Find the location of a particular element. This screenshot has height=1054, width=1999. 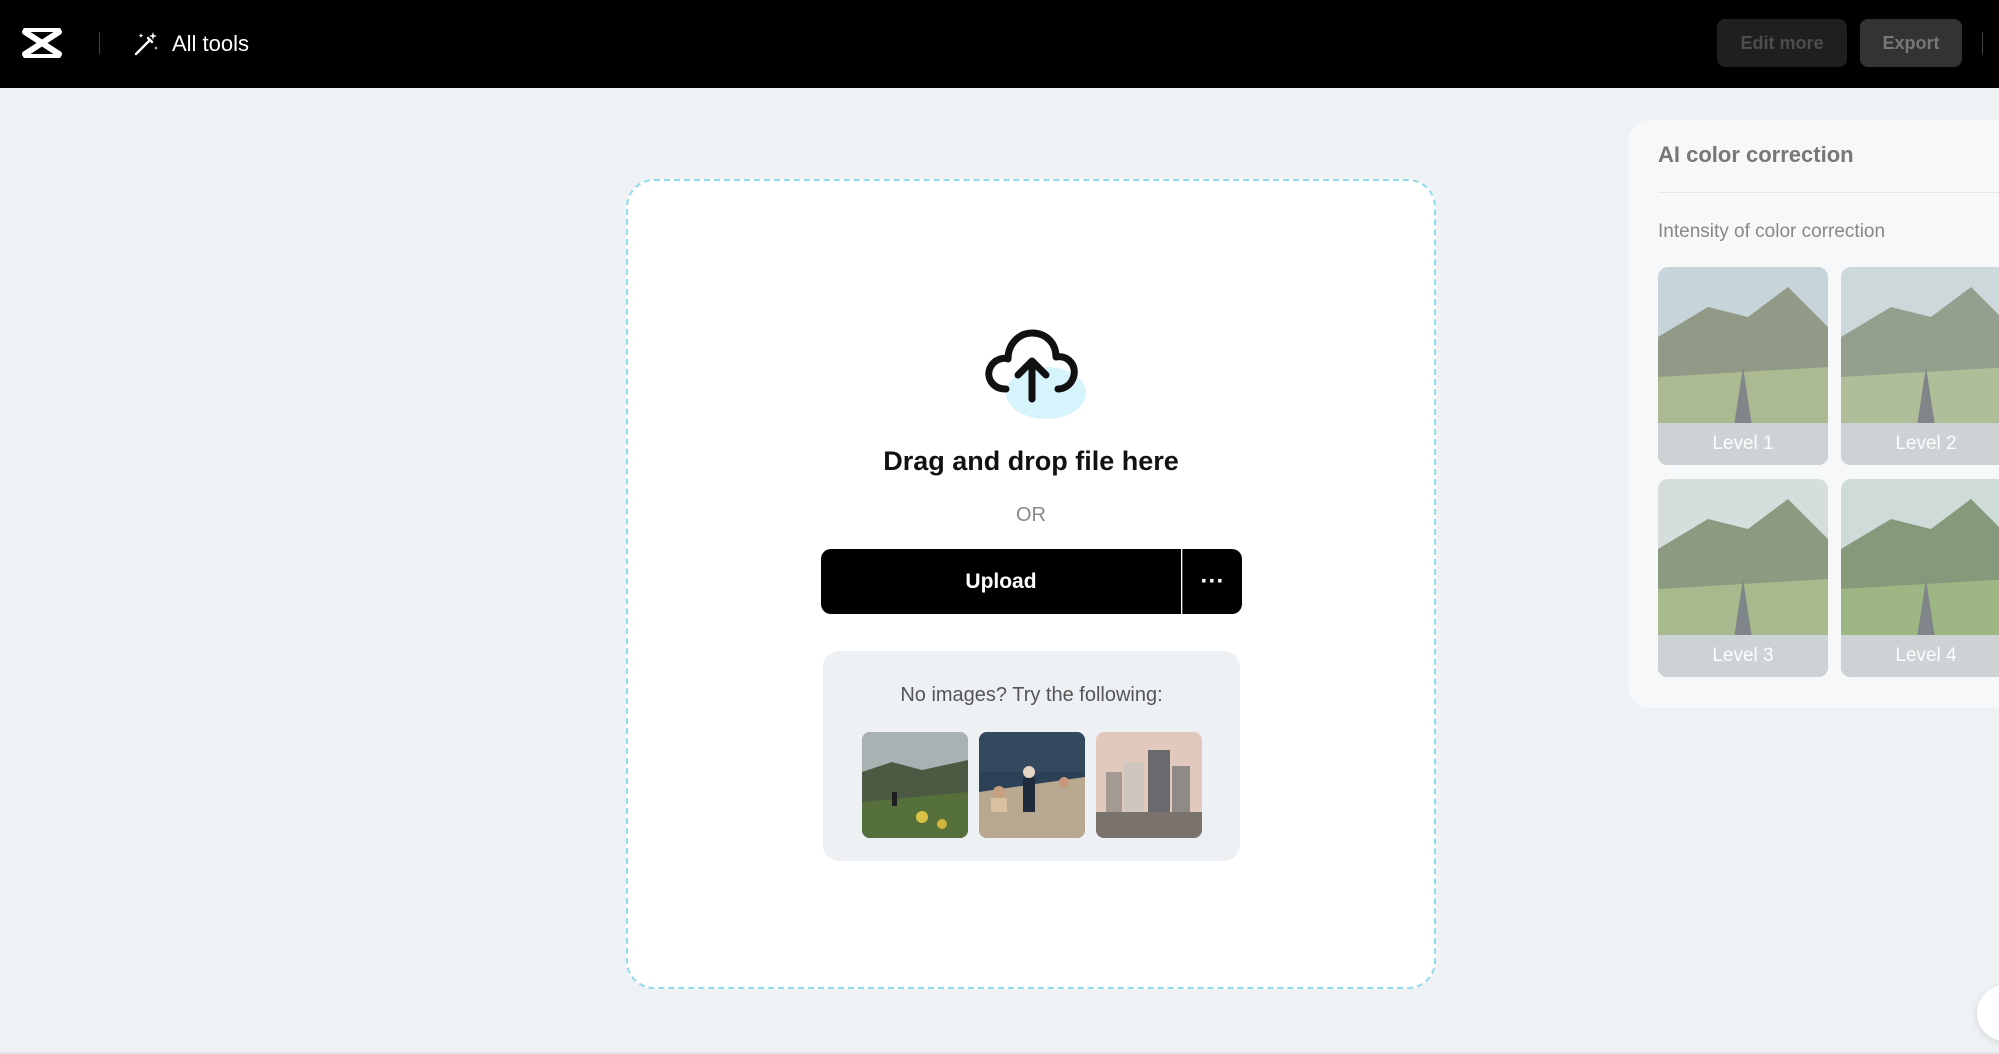

level-3-label: Level 3 is located at coordinates (1743, 656).